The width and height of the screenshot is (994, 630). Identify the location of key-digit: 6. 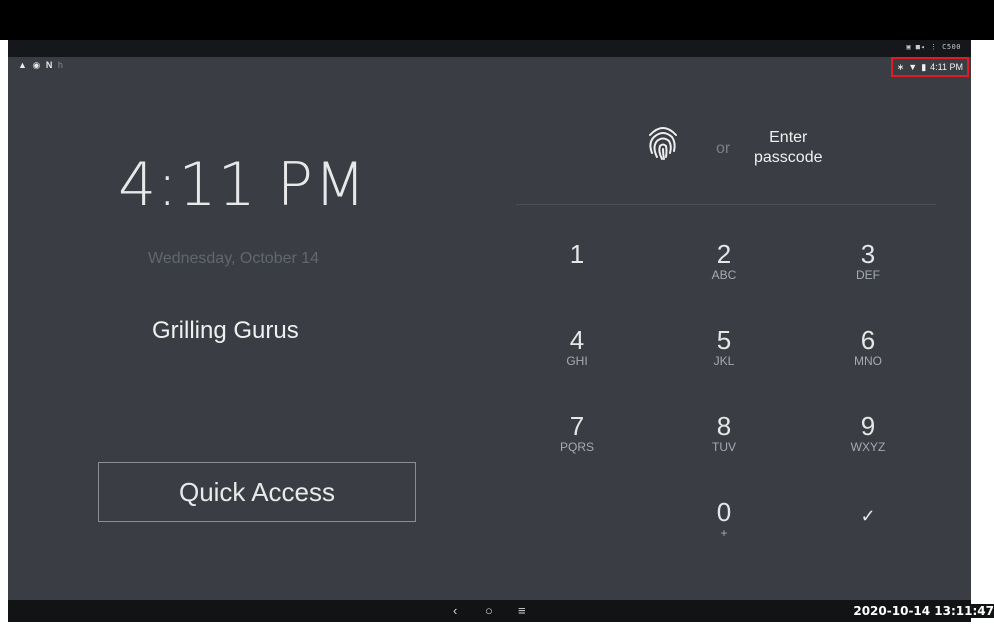
(868, 340).